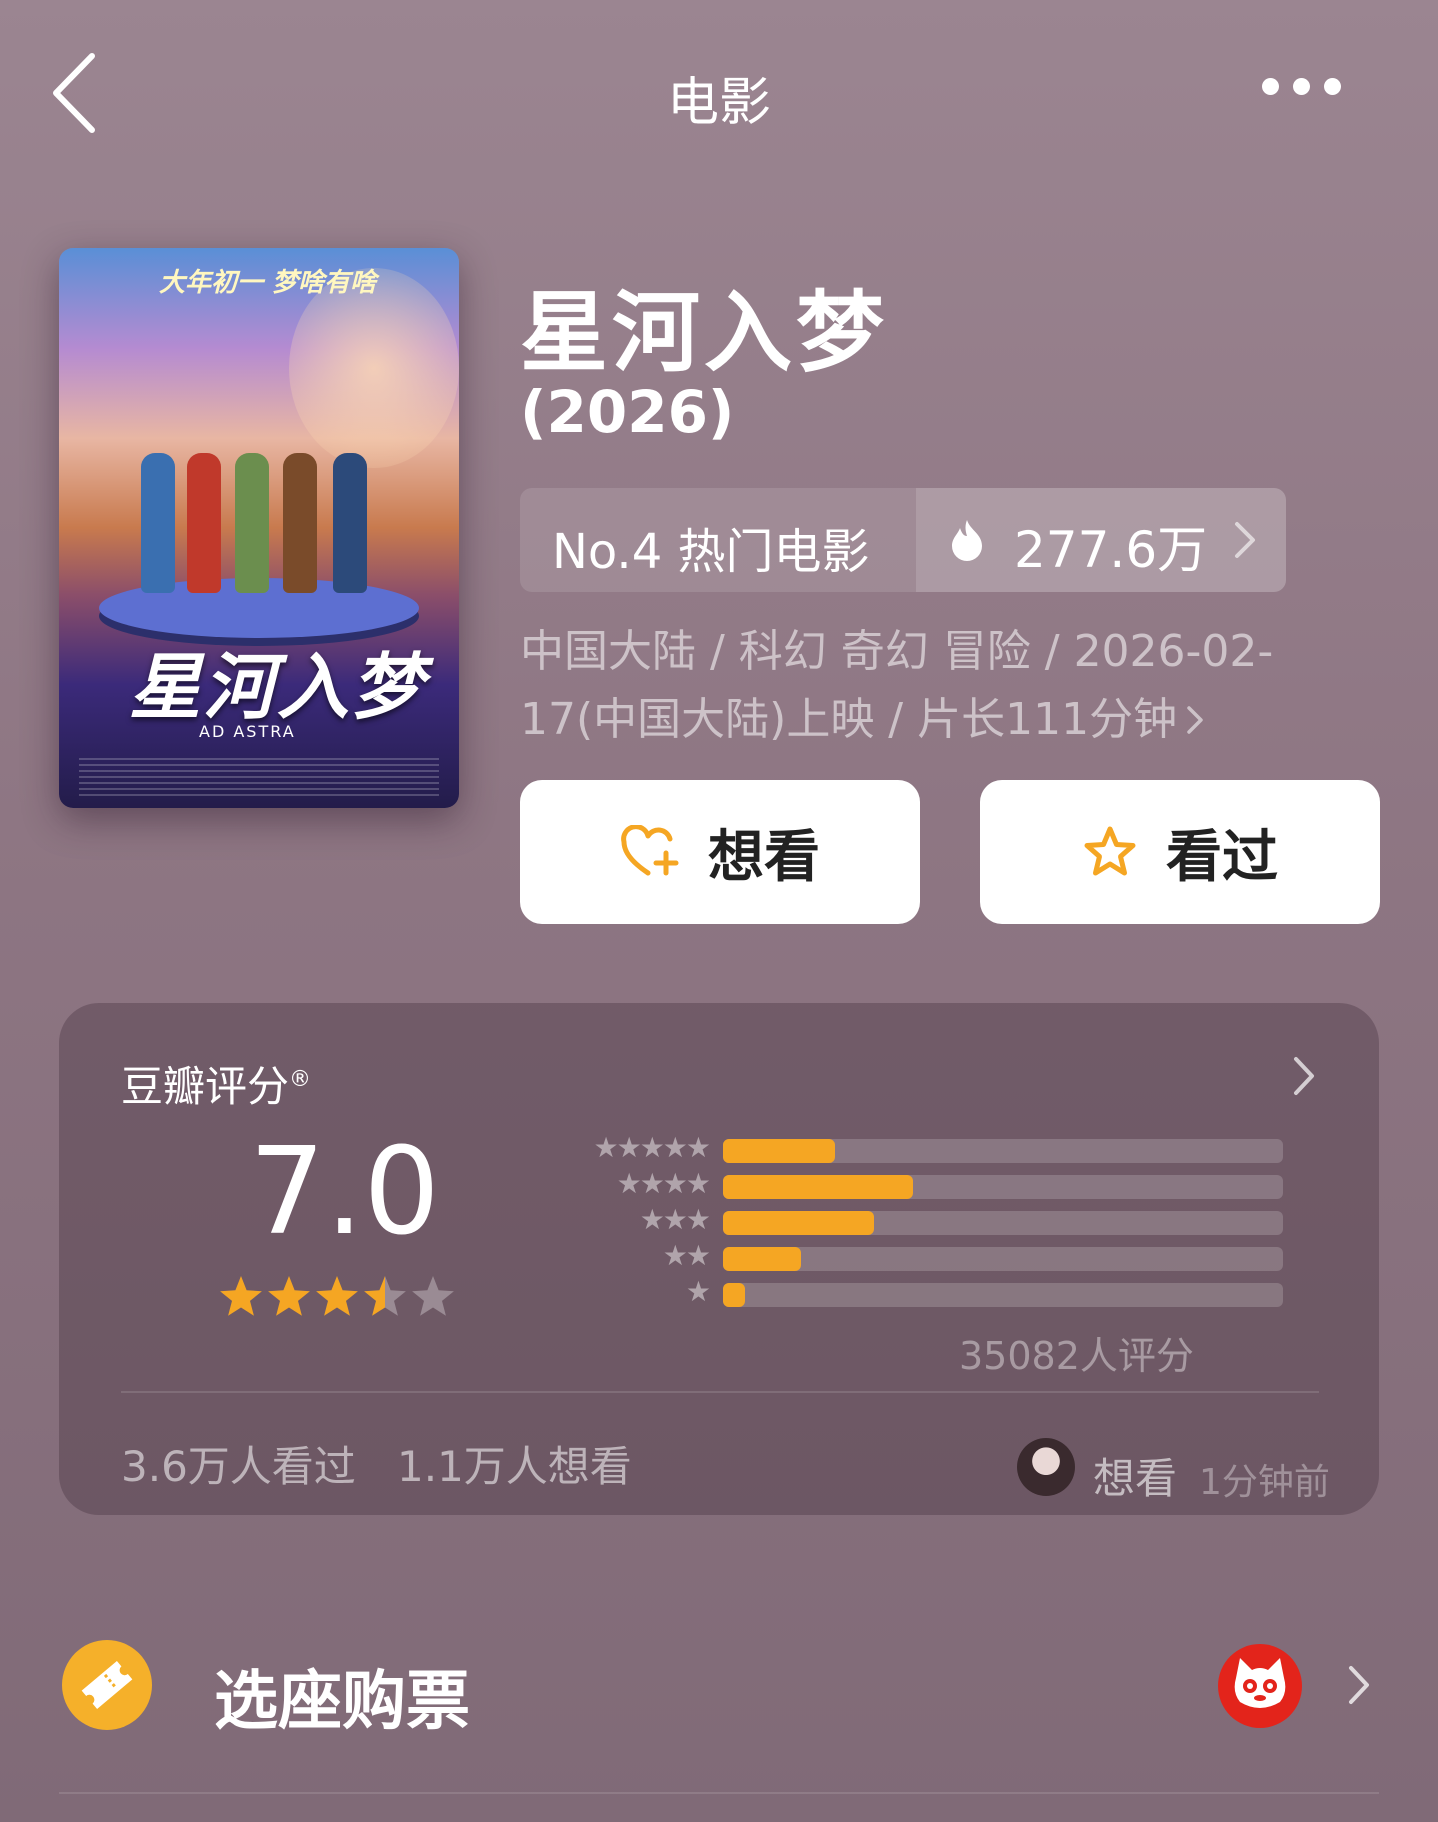 The image size is (1438, 1822). I want to click on poster-subtitle-art: AD ASTRA, so click(247, 731).